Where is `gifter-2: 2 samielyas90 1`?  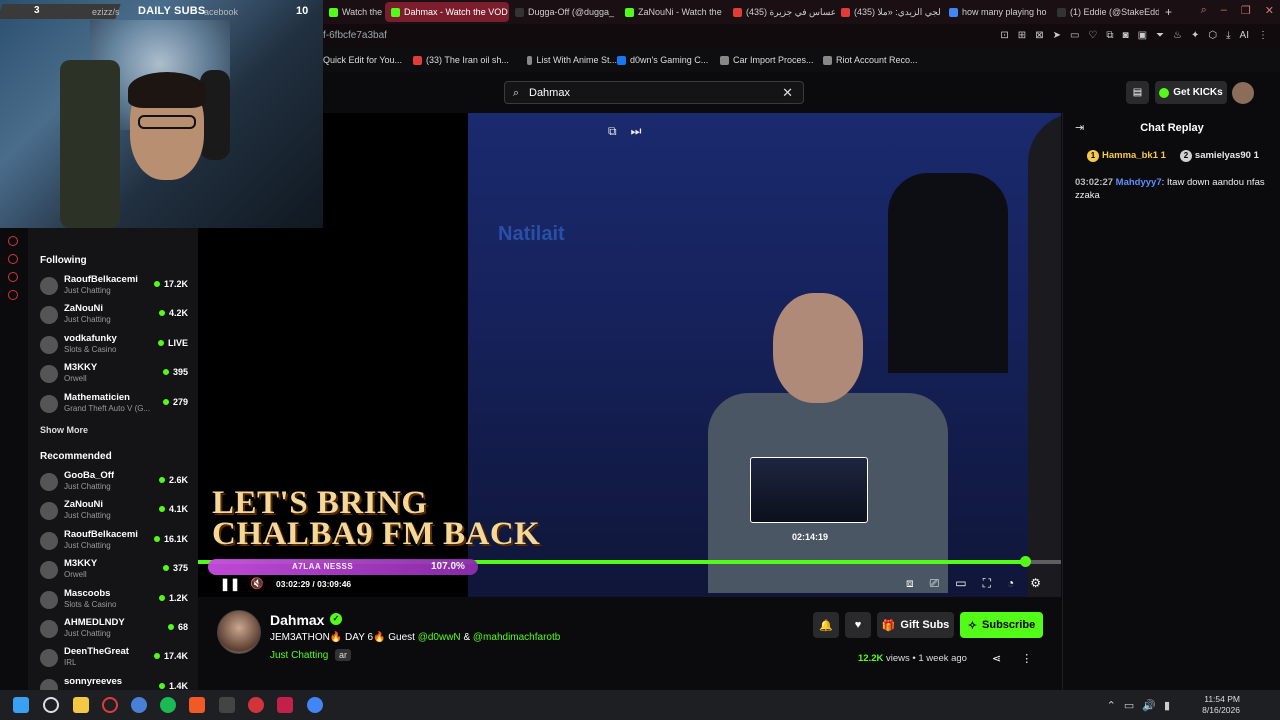
gifter-2: 2 samielyas90 1 is located at coordinates (1219, 156).